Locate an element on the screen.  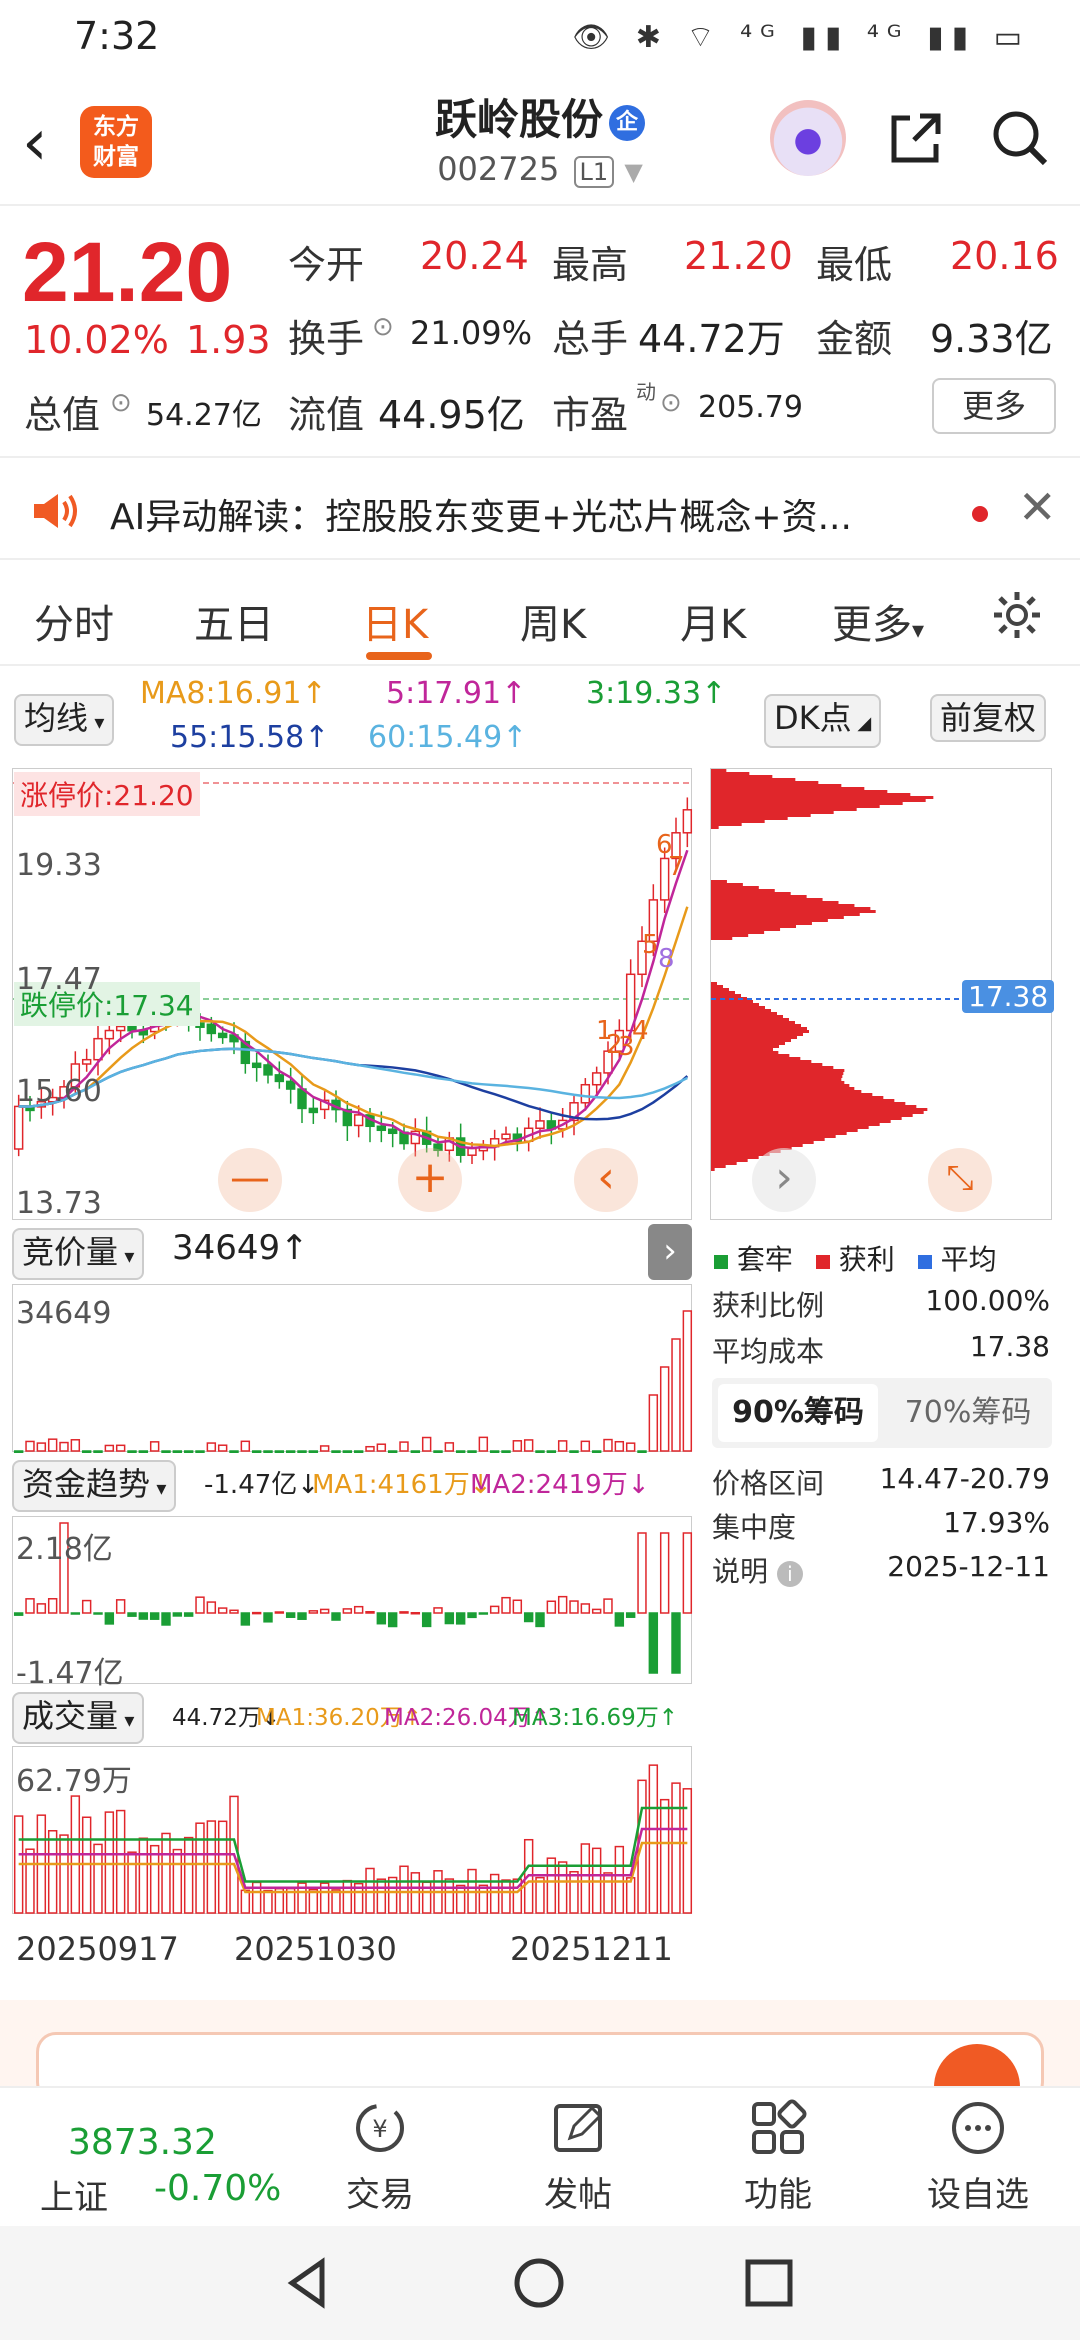
edit-icon is located at coordinates (578, 2128).